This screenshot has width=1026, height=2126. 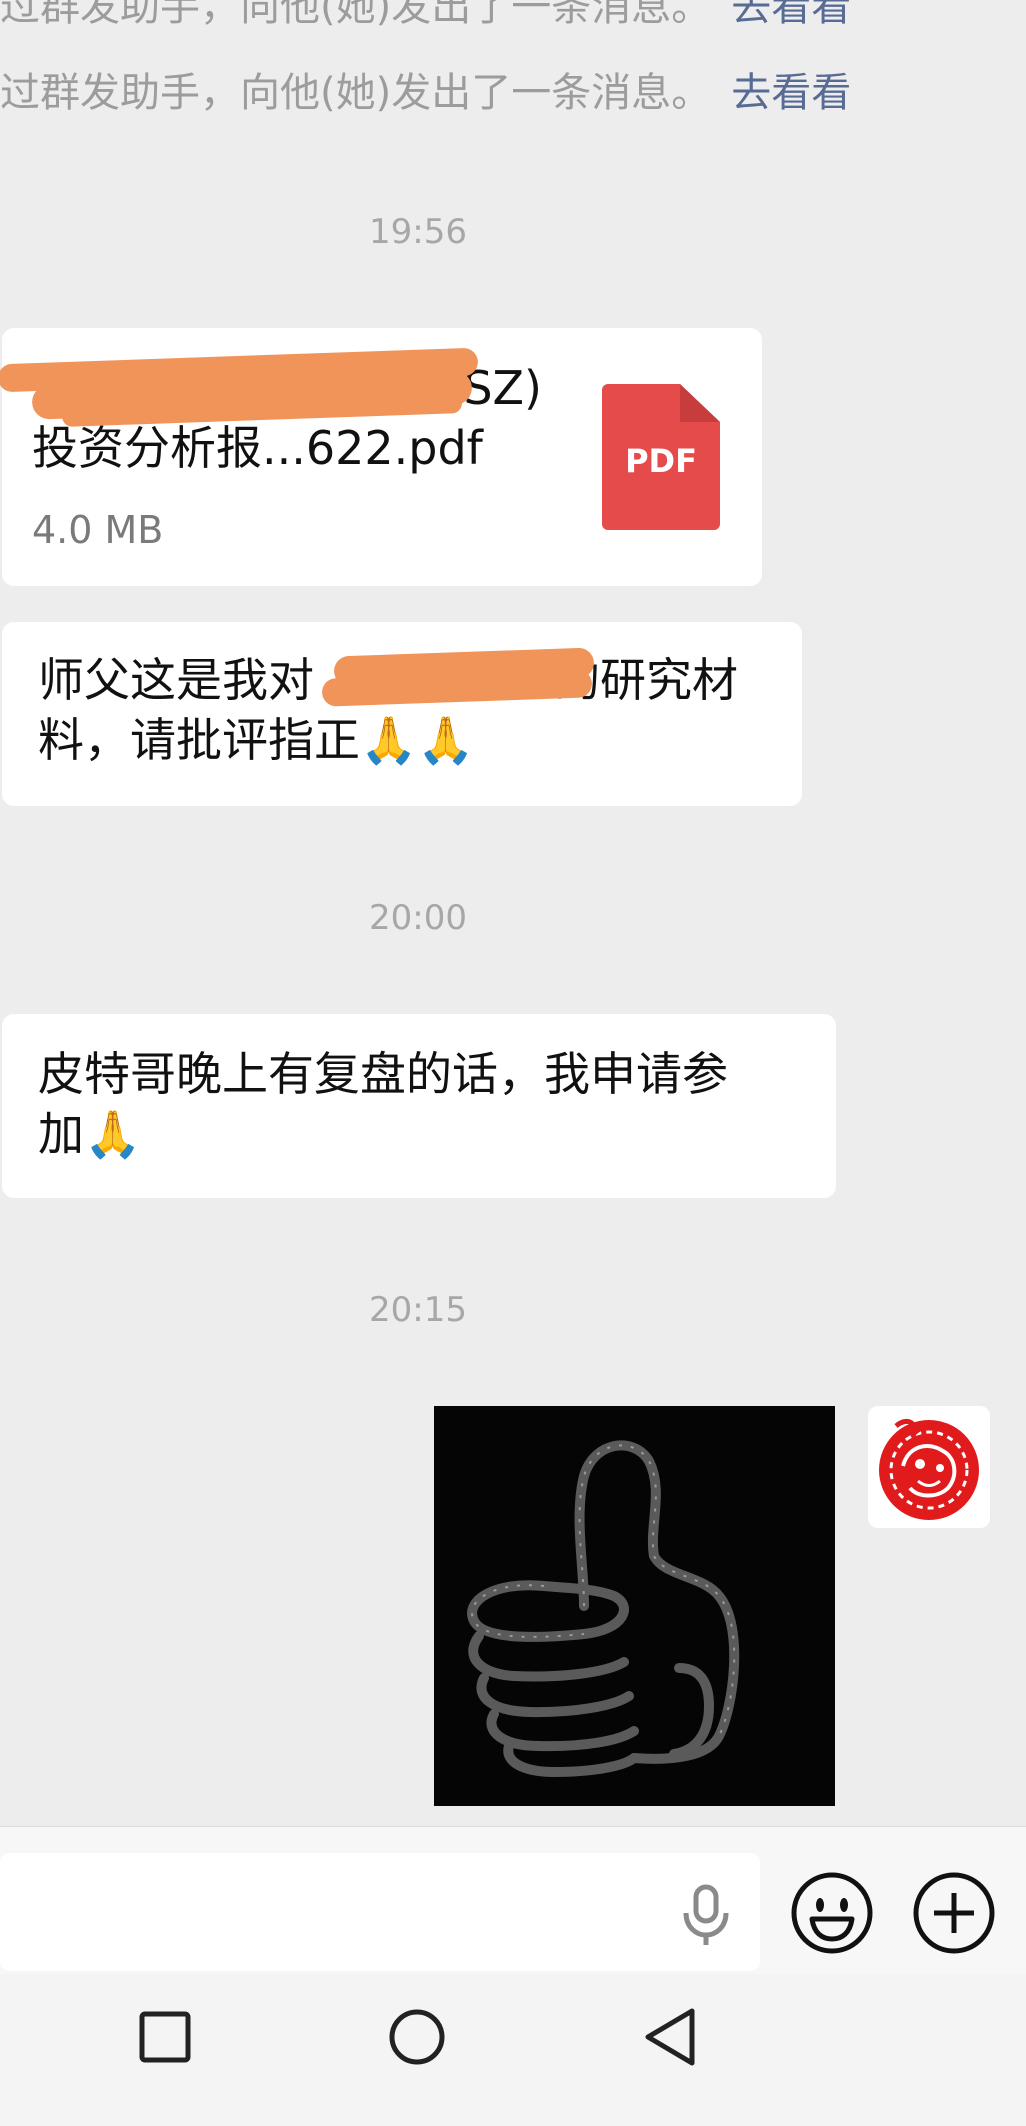 What do you see at coordinates (603, 1608) in the screenshot?
I see `thumbs-up-icon` at bounding box center [603, 1608].